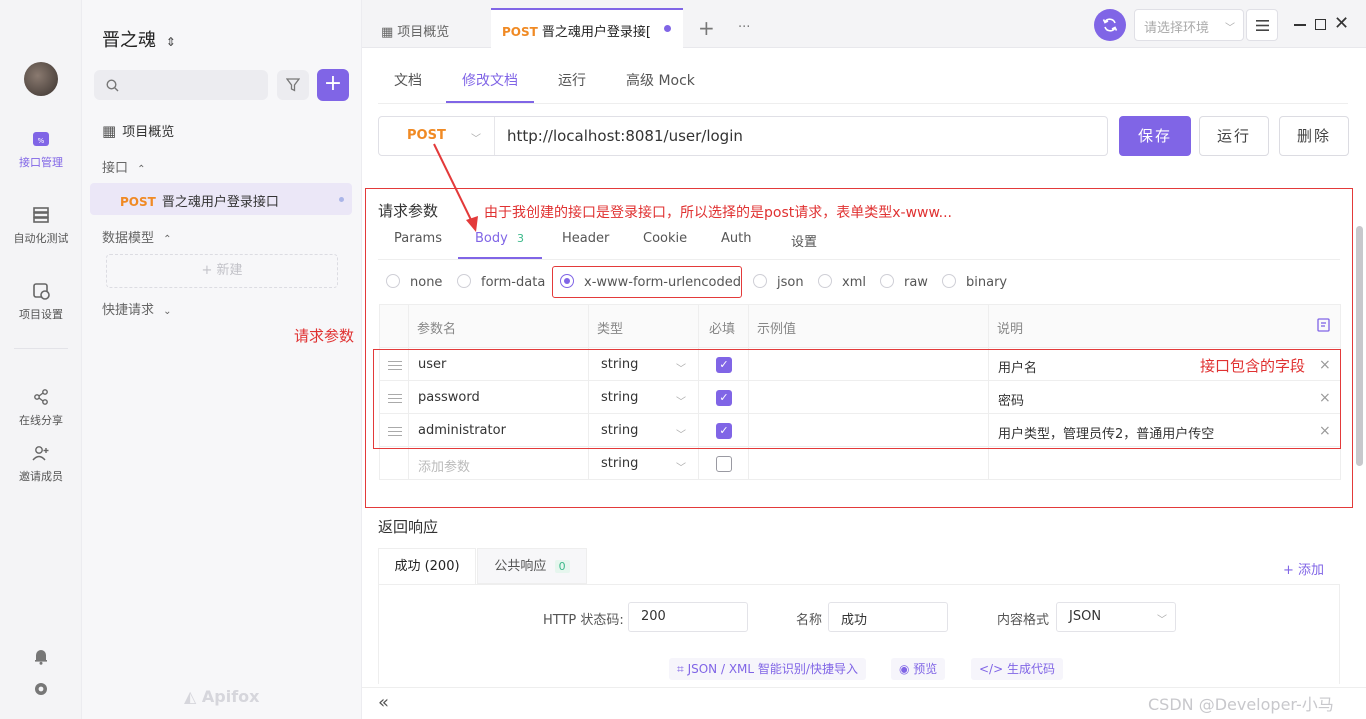  Describe the element at coordinates (1300, 25) in the screenshot. I see `minimize-icon` at that location.